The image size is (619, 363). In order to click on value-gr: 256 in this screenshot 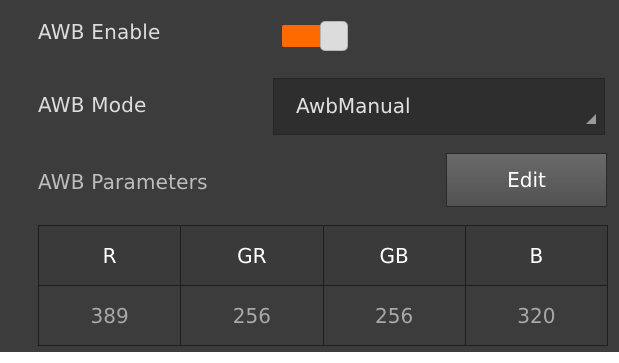, I will do `click(252, 315)`.